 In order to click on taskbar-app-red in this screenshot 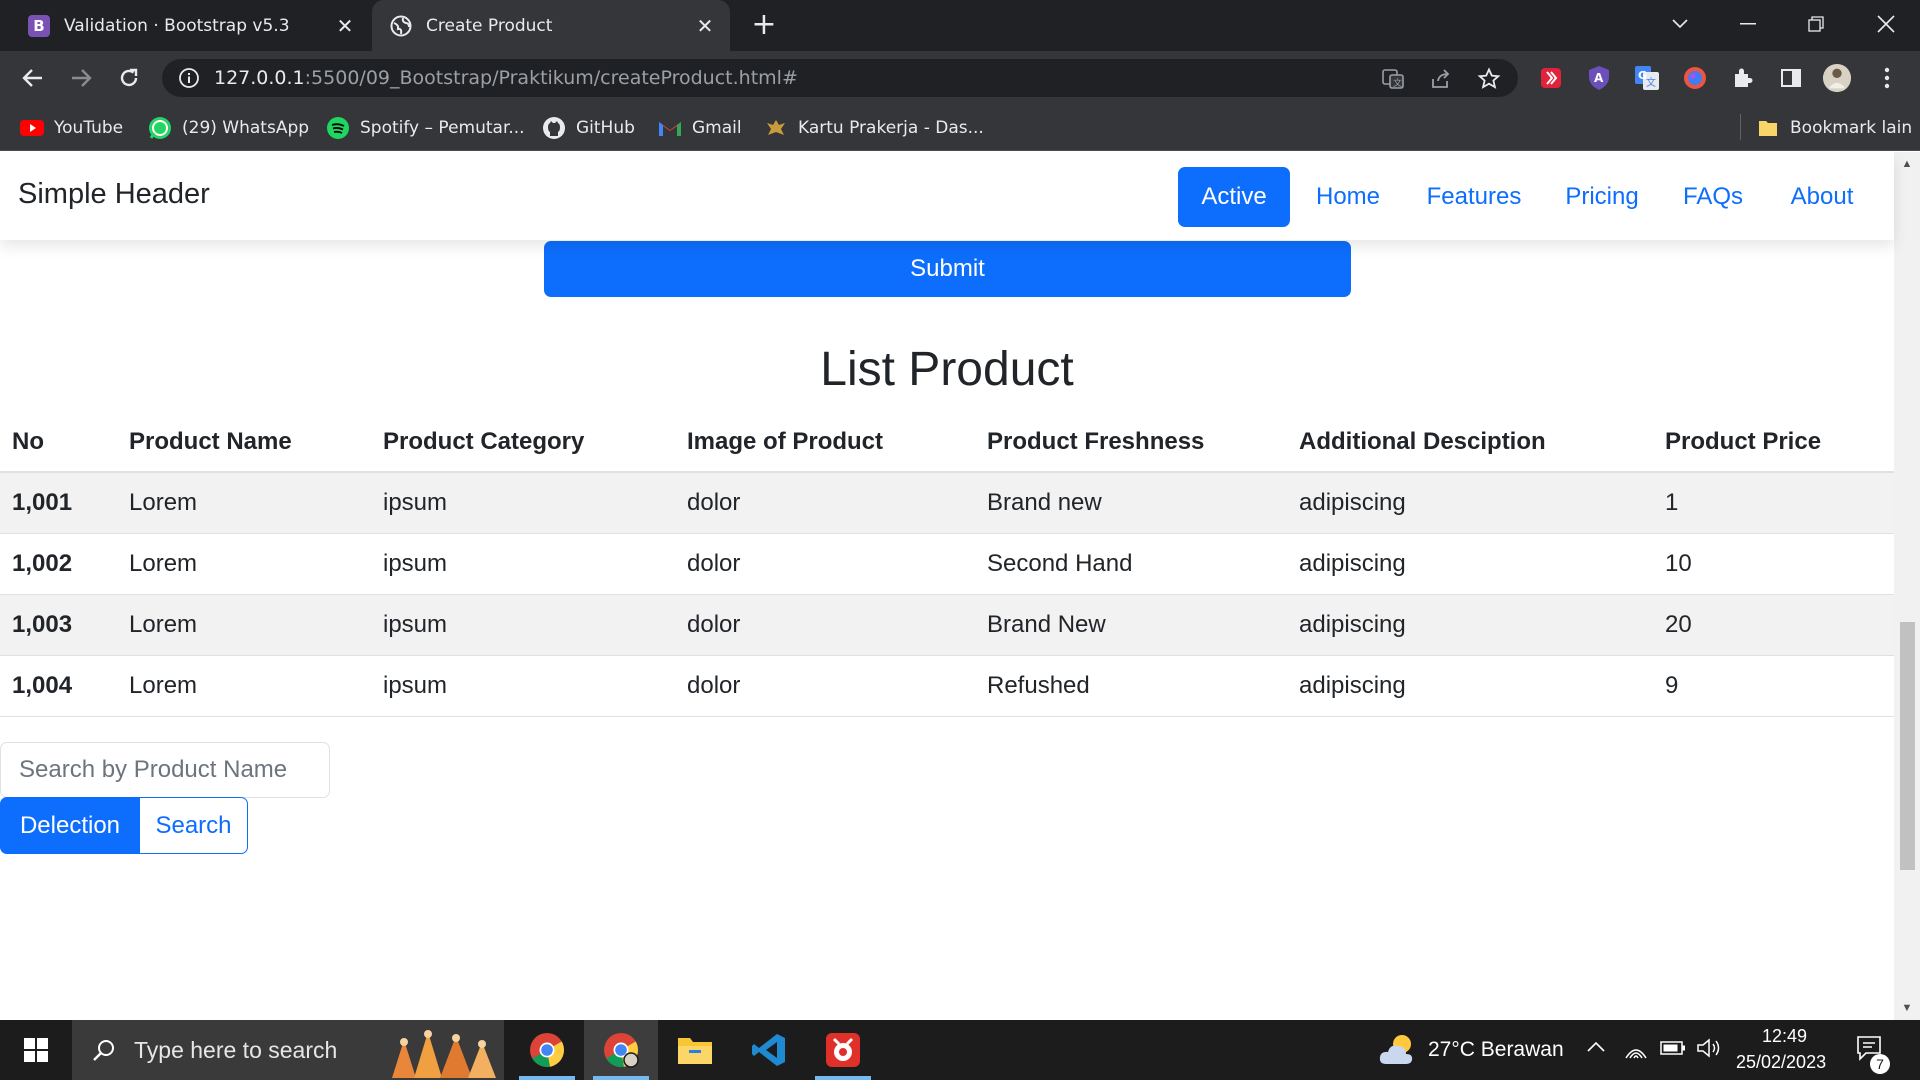, I will do `click(843, 1050)`.